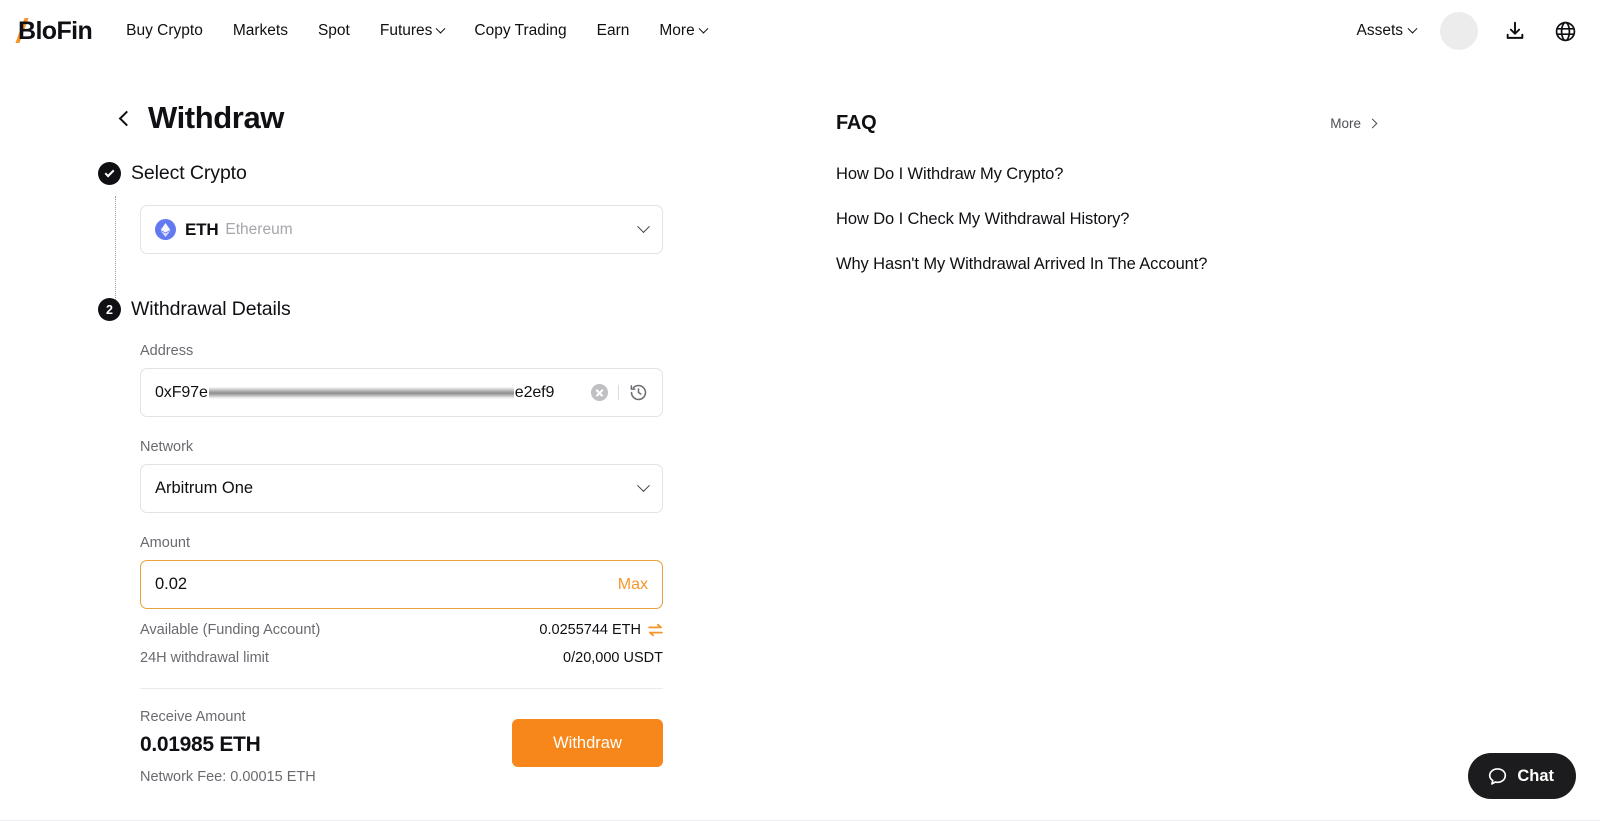 The width and height of the screenshot is (1600, 821). I want to click on withdrawal-limit-row: 24H withdrawal limit 0/20,000 USDT, so click(401, 658).